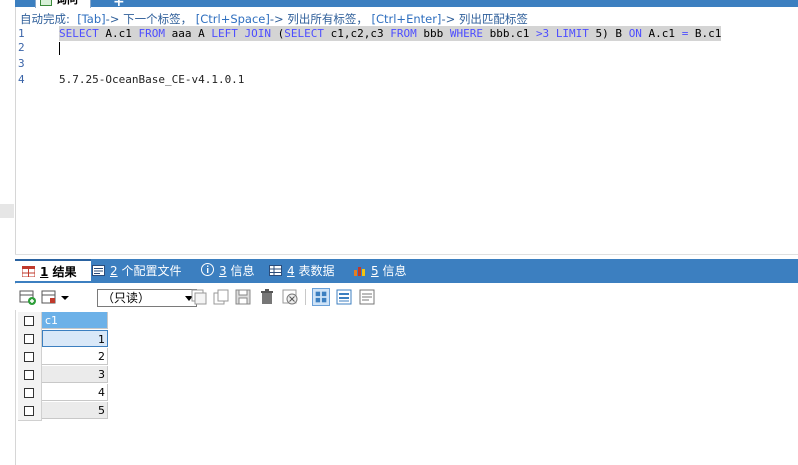 This screenshot has width=798, height=465. I want to click on left-gutter, so click(8, 232).